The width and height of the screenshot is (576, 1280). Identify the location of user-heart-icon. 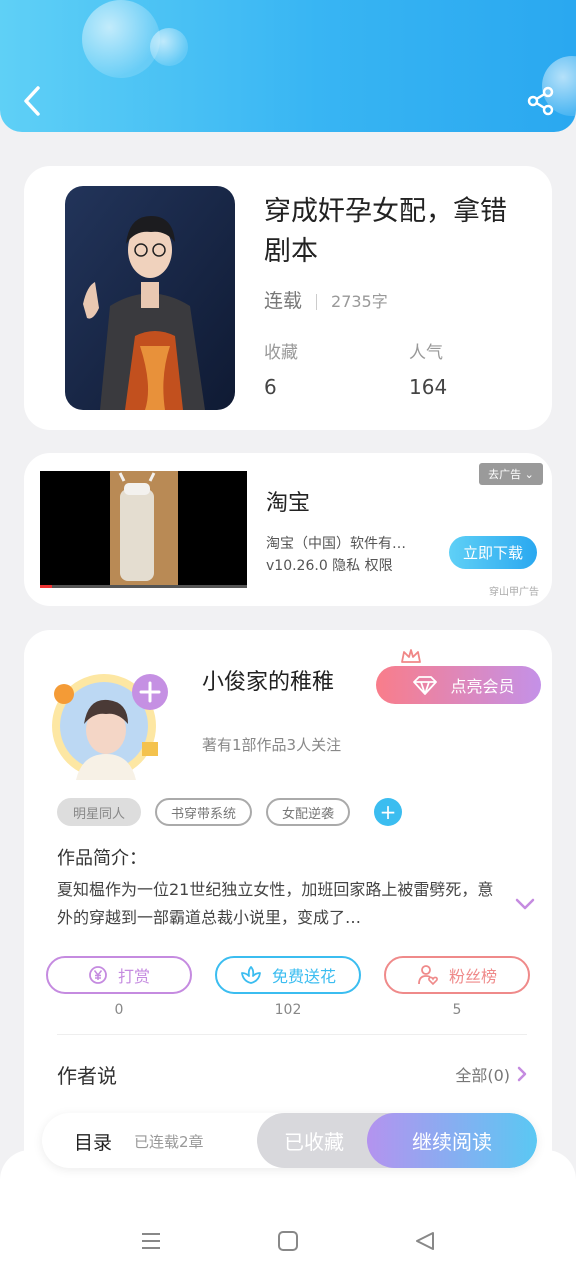
(428, 975).